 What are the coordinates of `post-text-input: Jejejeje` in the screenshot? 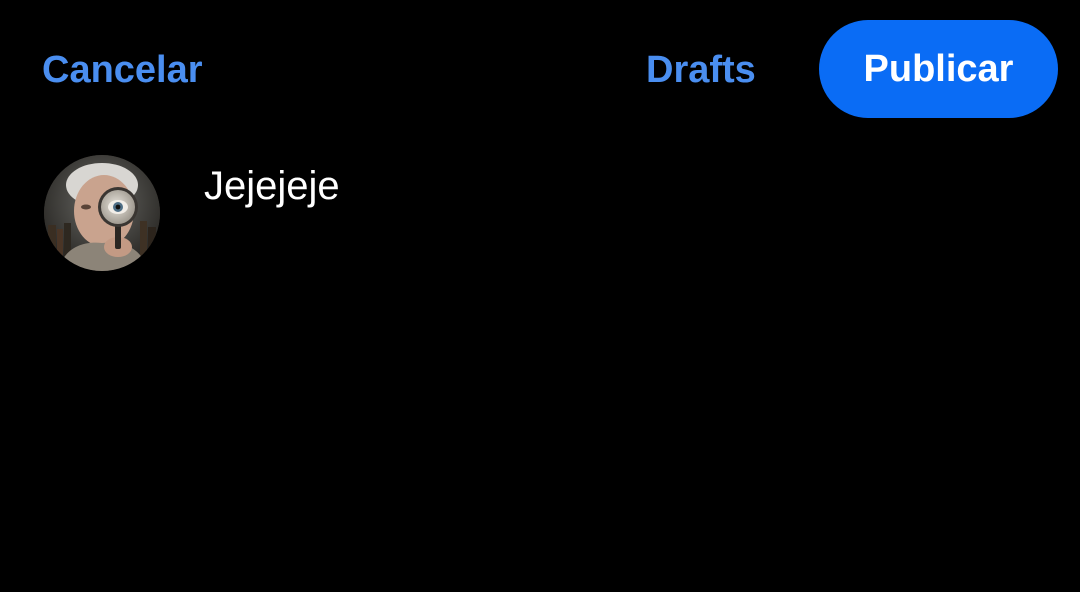 It's located at (272, 186).